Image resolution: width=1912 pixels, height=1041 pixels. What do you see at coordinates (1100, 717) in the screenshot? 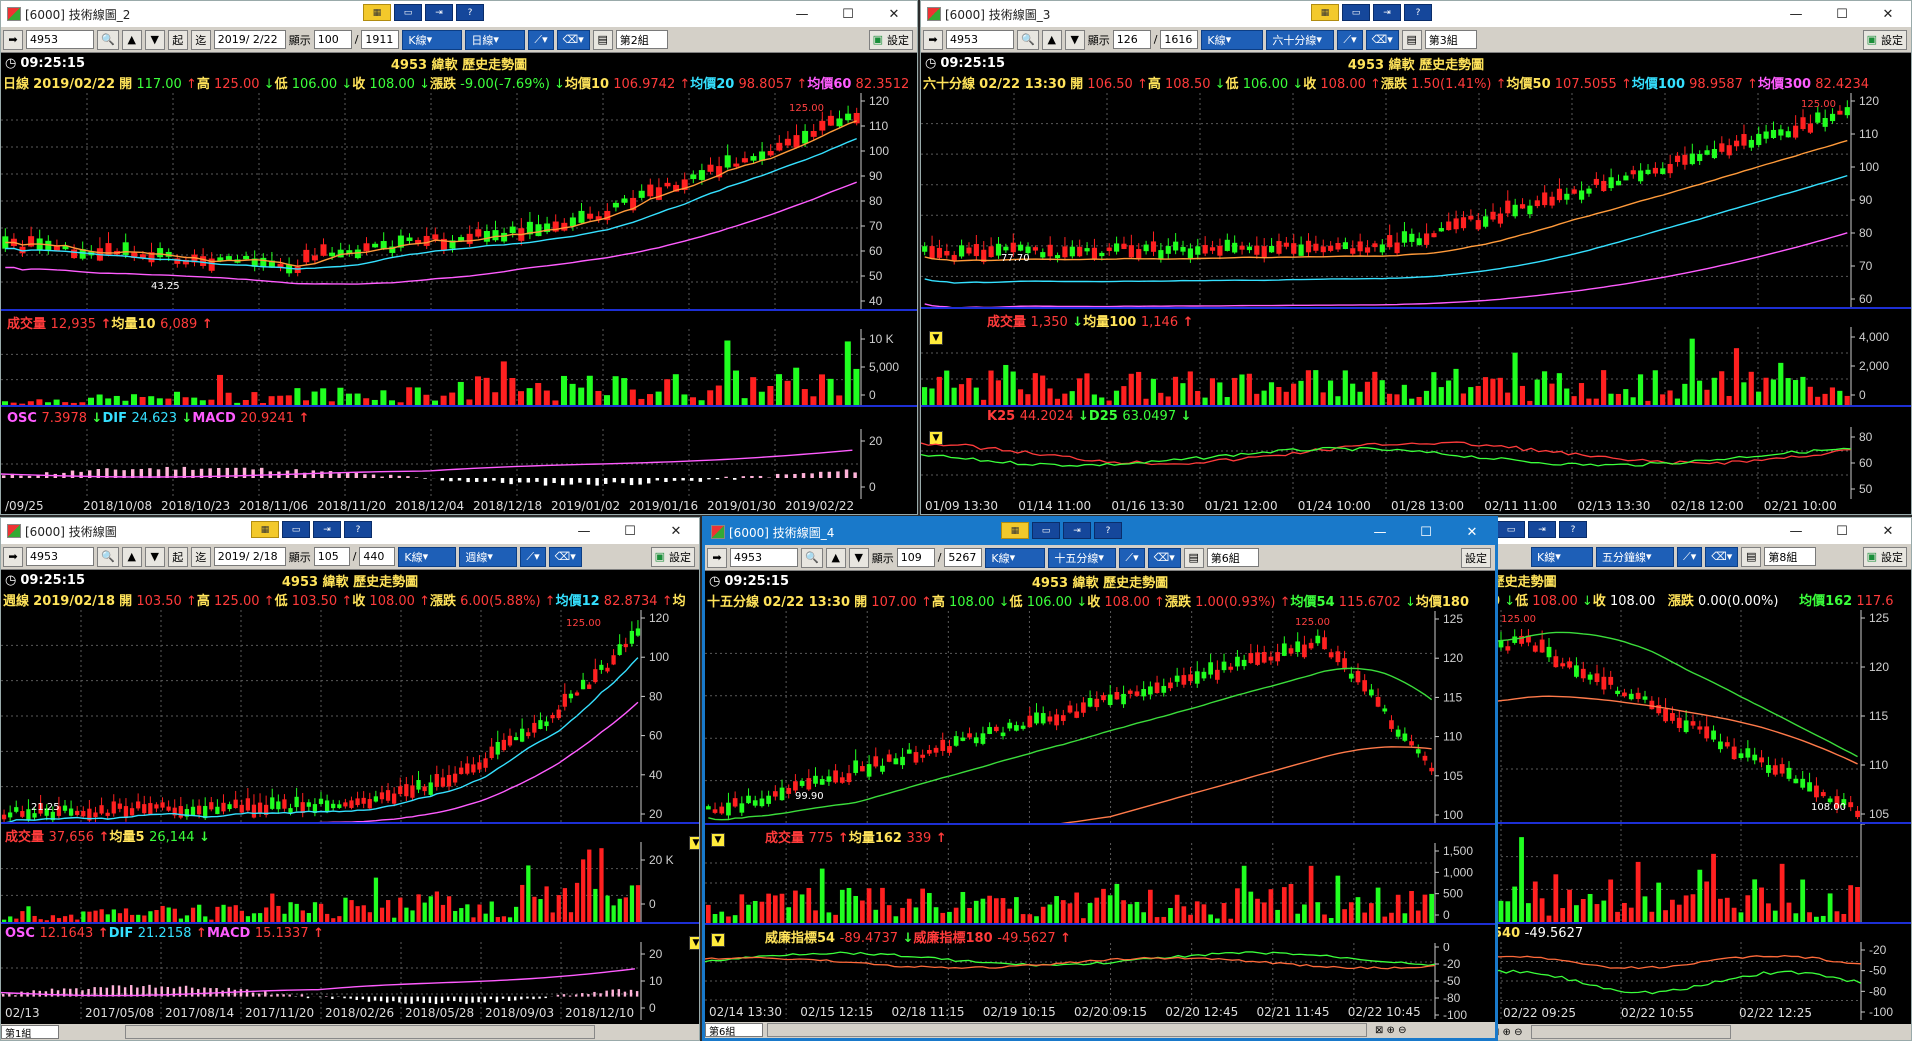
I see `price-panel: 125 120 115 110 105 100 125.00 99.90` at bounding box center [1100, 717].